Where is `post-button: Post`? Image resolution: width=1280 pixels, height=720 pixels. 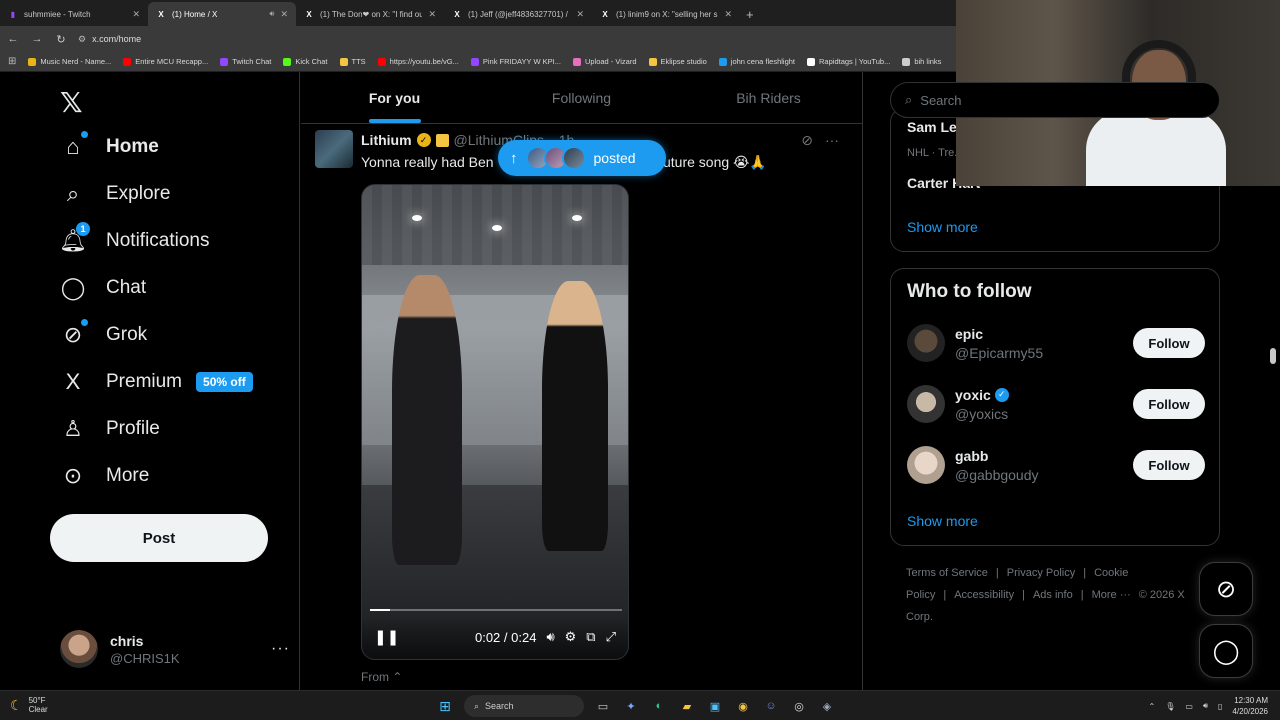 post-button: Post is located at coordinates (159, 538).